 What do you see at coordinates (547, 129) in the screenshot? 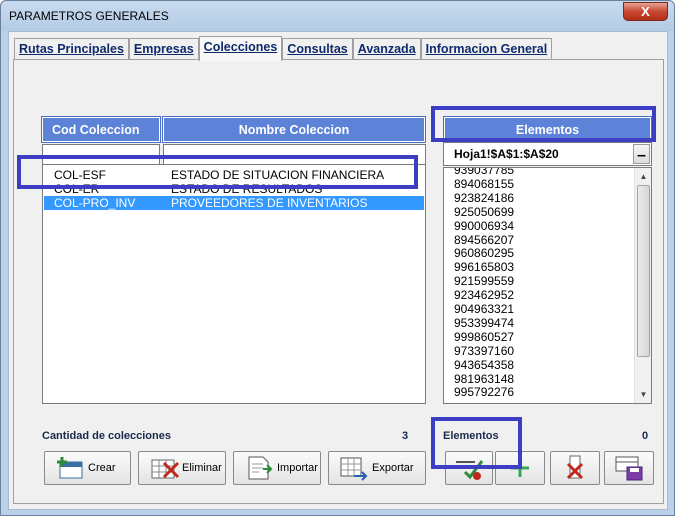
I see `column-header-elementos: Elementos` at bounding box center [547, 129].